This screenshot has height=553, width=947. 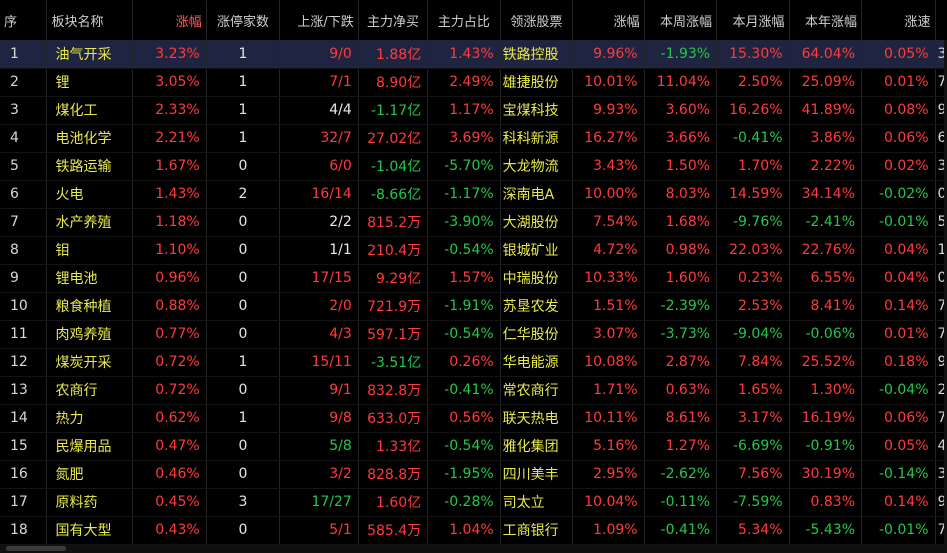 I want to click on cell-month-change: -9.04%, so click(x=753, y=334).